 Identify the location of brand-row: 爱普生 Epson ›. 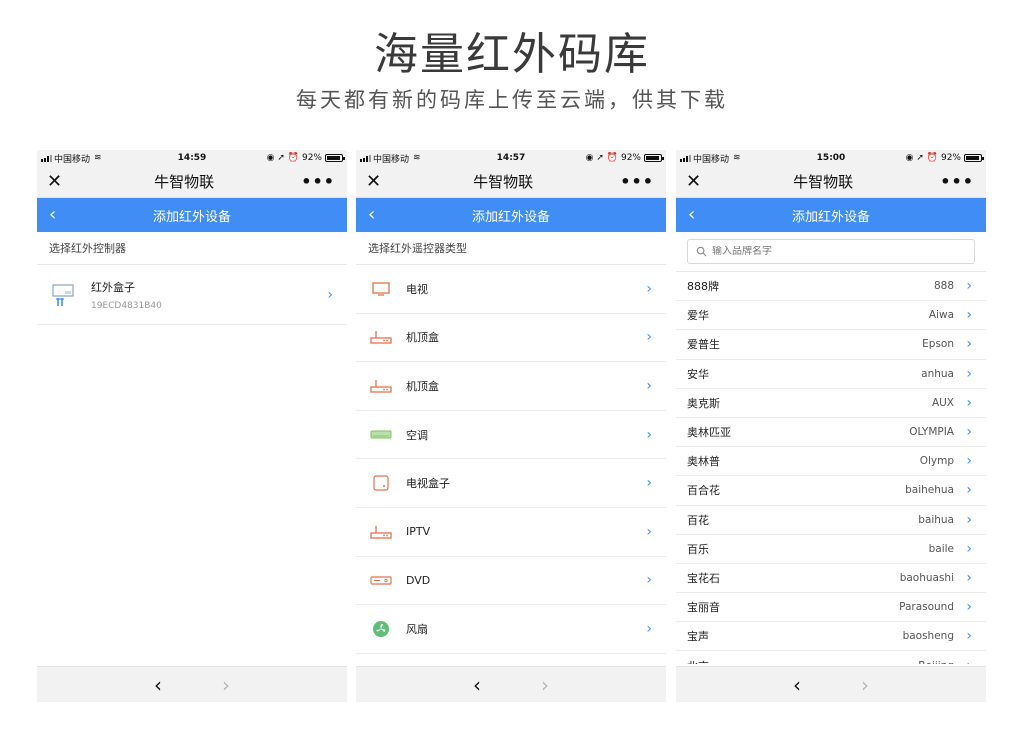
(831, 345).